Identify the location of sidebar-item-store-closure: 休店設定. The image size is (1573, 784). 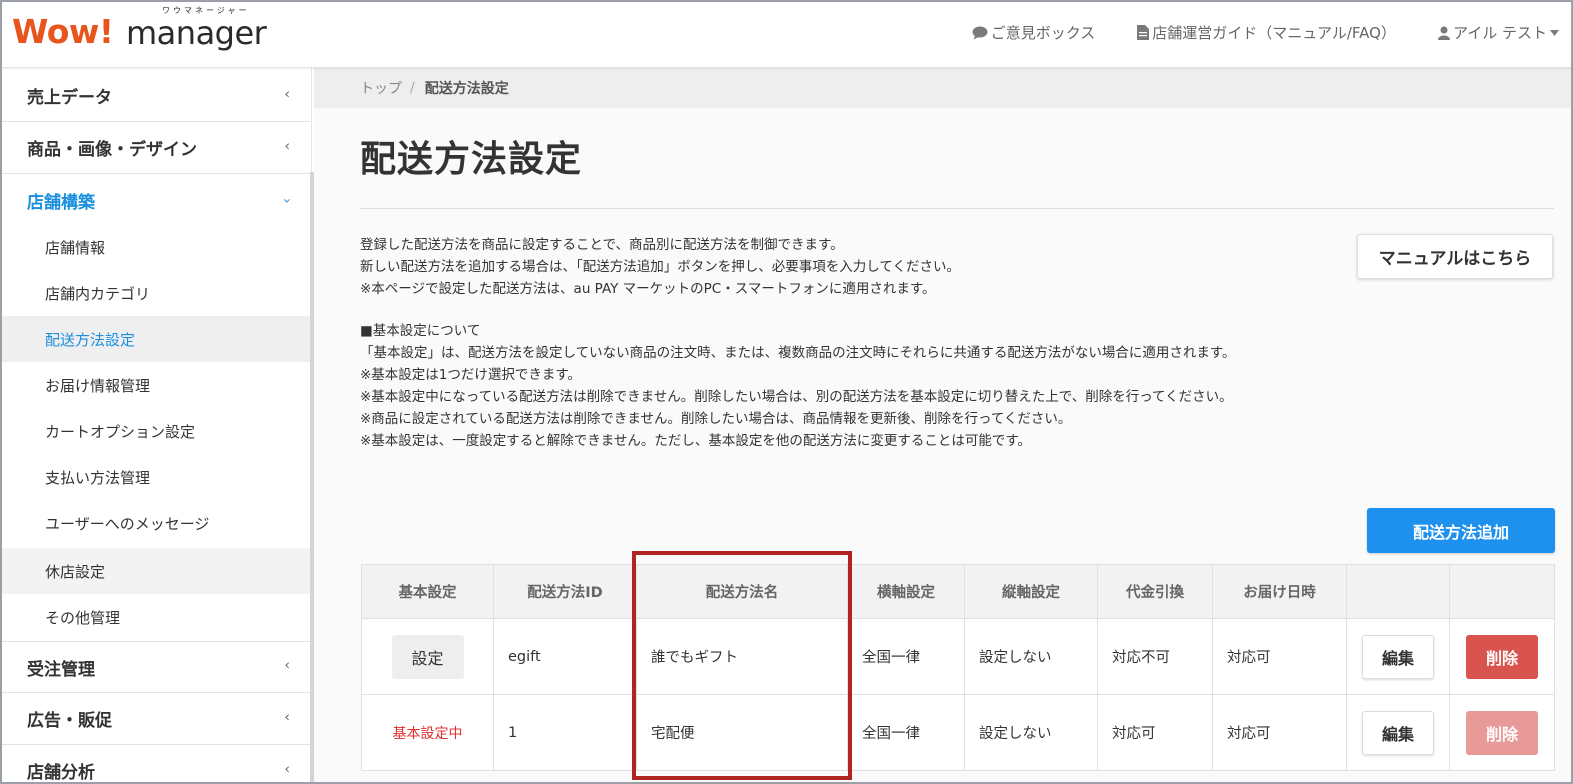
(156, 571).